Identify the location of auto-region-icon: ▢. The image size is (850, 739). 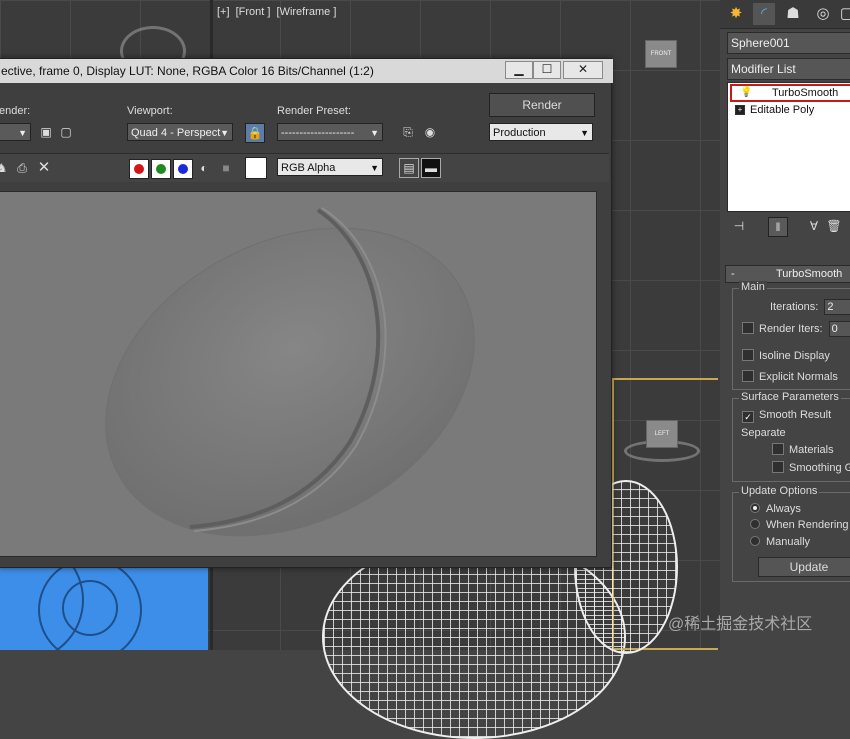
(66, 132).